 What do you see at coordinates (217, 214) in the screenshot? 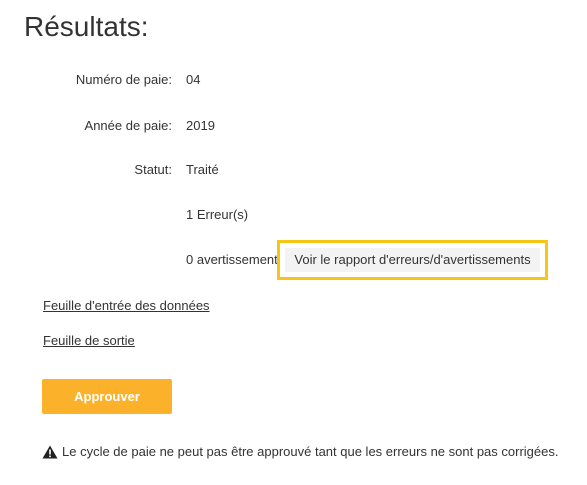
I see `errors-count: 1 Erreur(s)` at bounding box center [217, 214].